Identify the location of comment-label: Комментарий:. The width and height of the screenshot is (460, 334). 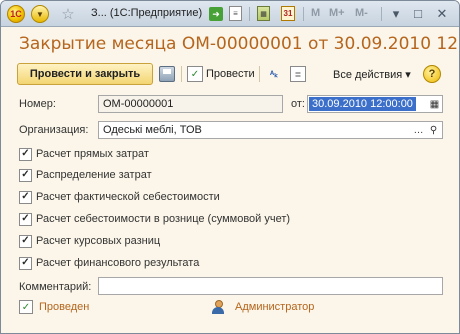
(55, 287).